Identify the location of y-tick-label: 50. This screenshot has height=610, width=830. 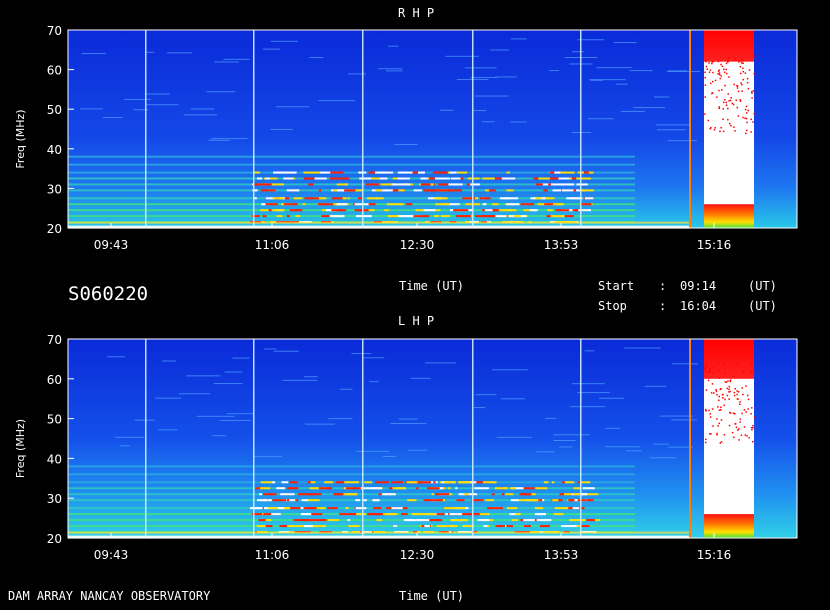
(54, 420).